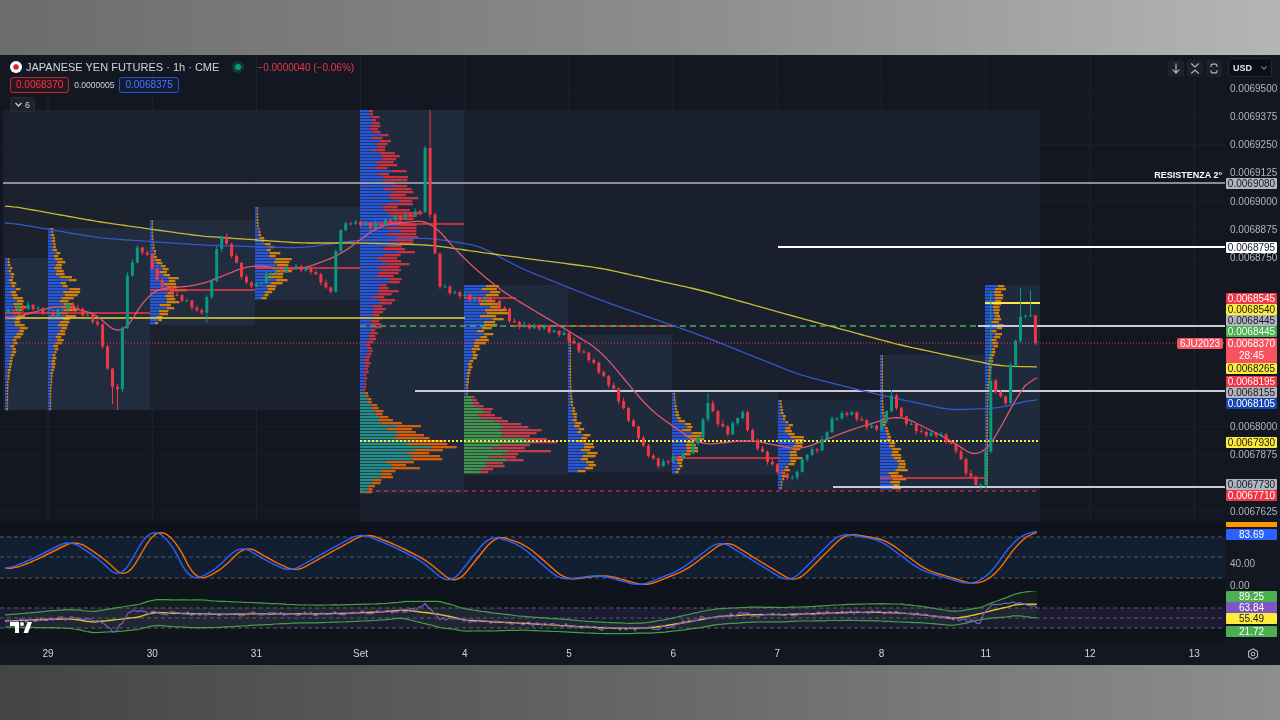 The image size is (1280, 720). I want to click on poc-line, so click(490, 298).